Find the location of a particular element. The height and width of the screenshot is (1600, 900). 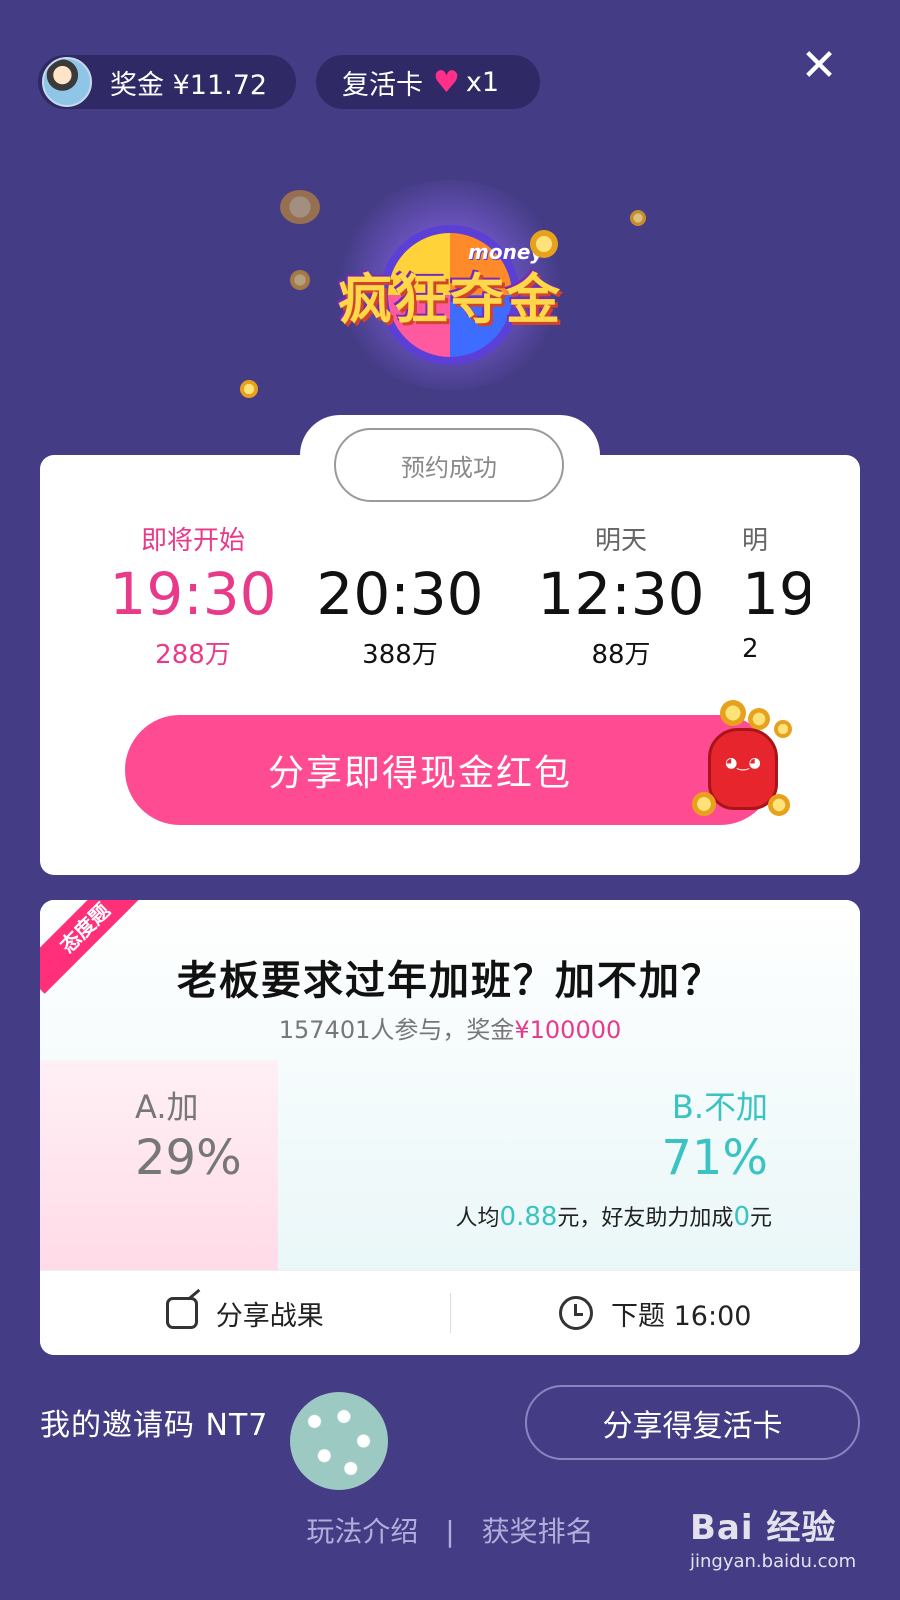

session-time: 19:30 is located at coordinates (193, 594).